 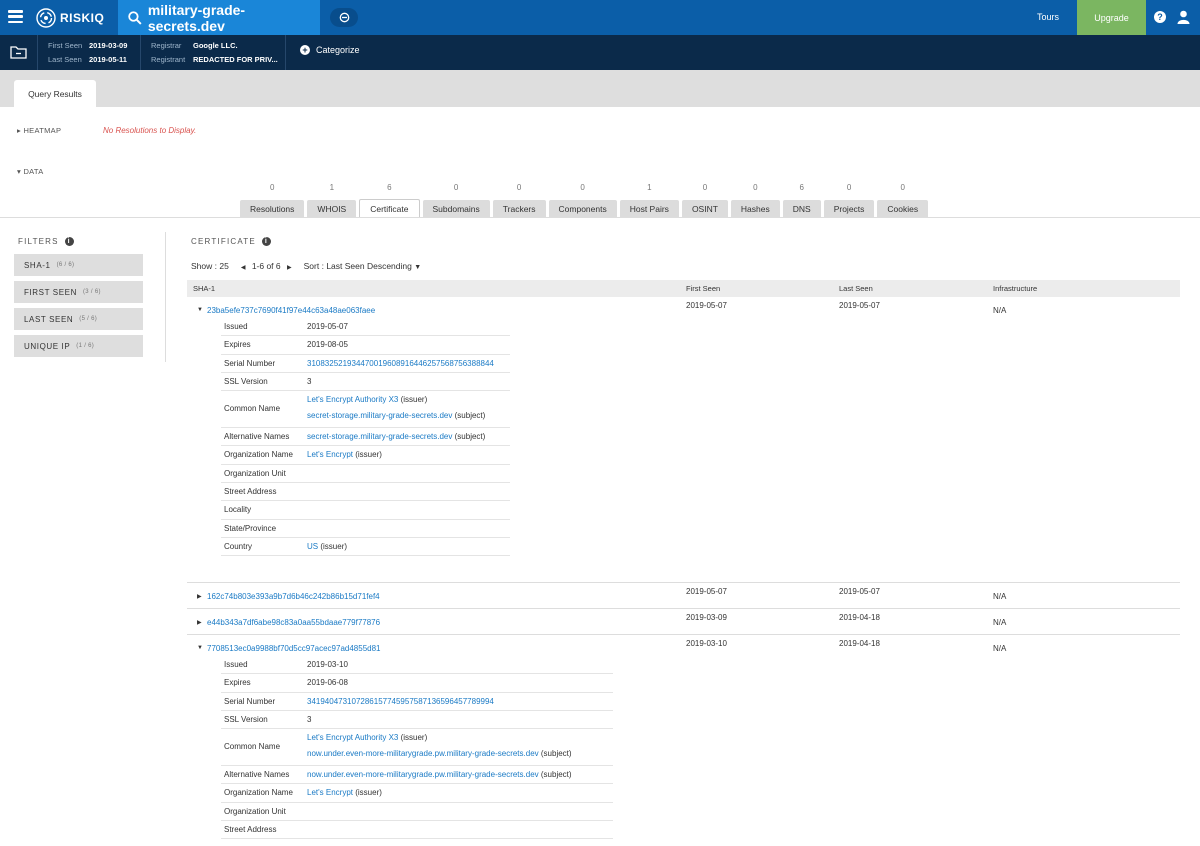 I want to click on user-icon, so click(x=1183, y=17).